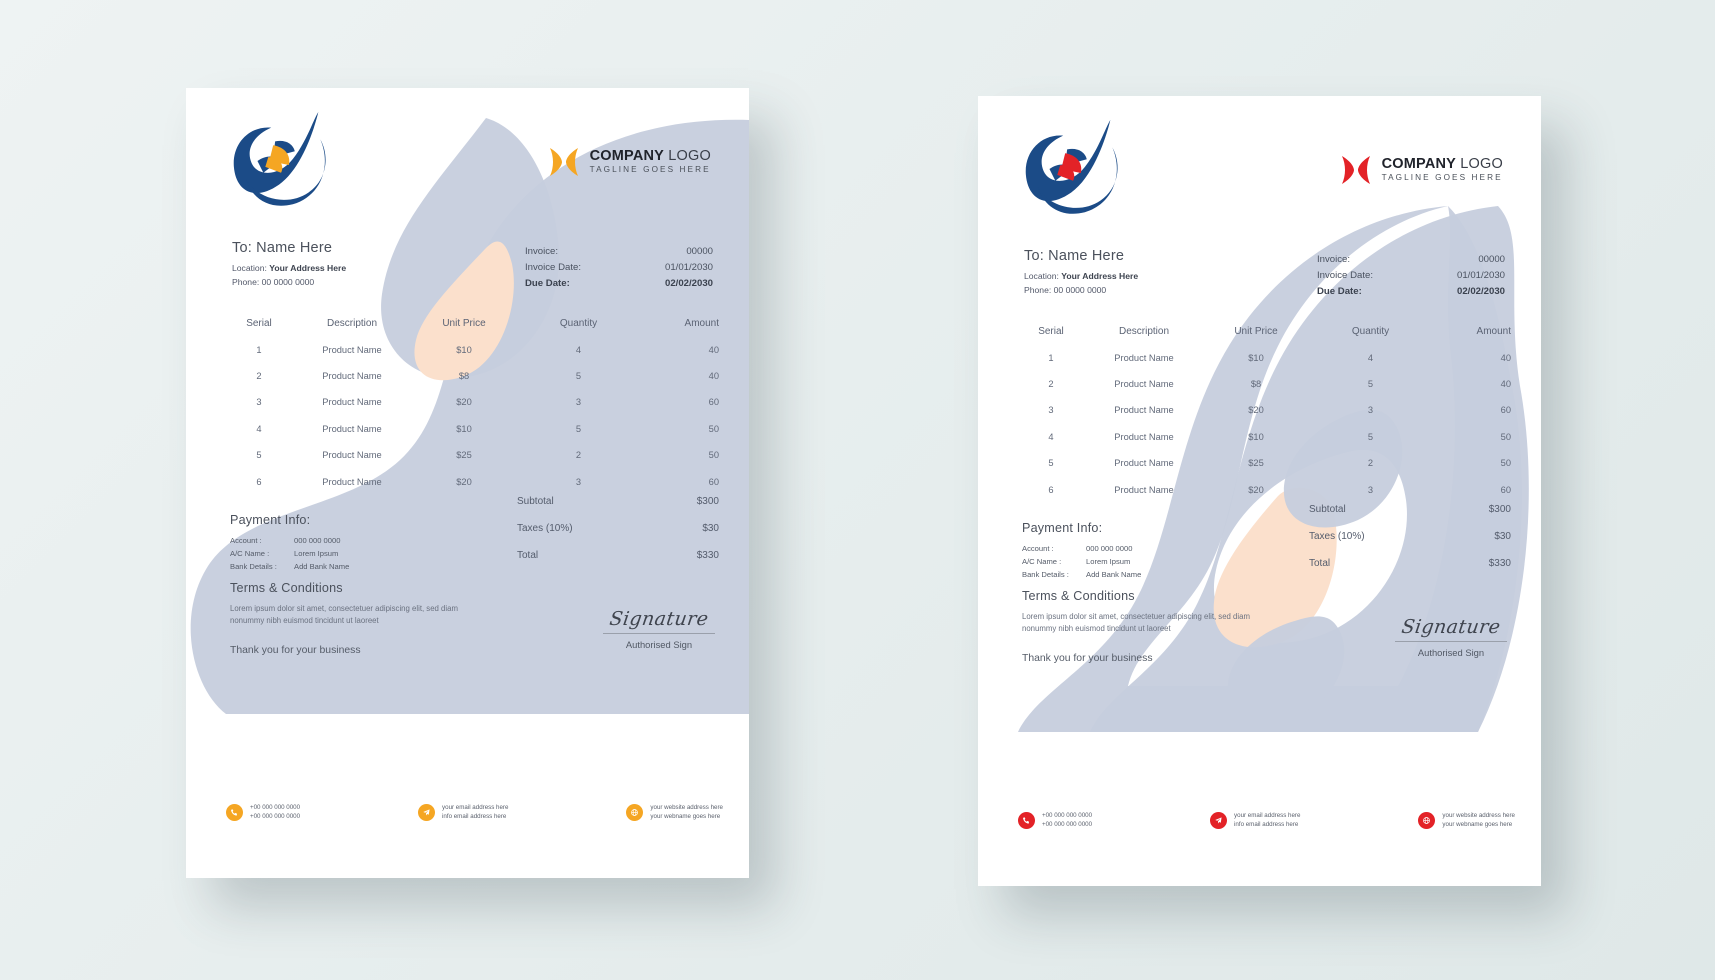 This screenshot has height=980, width=1715. What do you see at coordinates (547, 284) in the screenshot?
I see `meta-label: Due Date:` at bounding box center [547, 284].